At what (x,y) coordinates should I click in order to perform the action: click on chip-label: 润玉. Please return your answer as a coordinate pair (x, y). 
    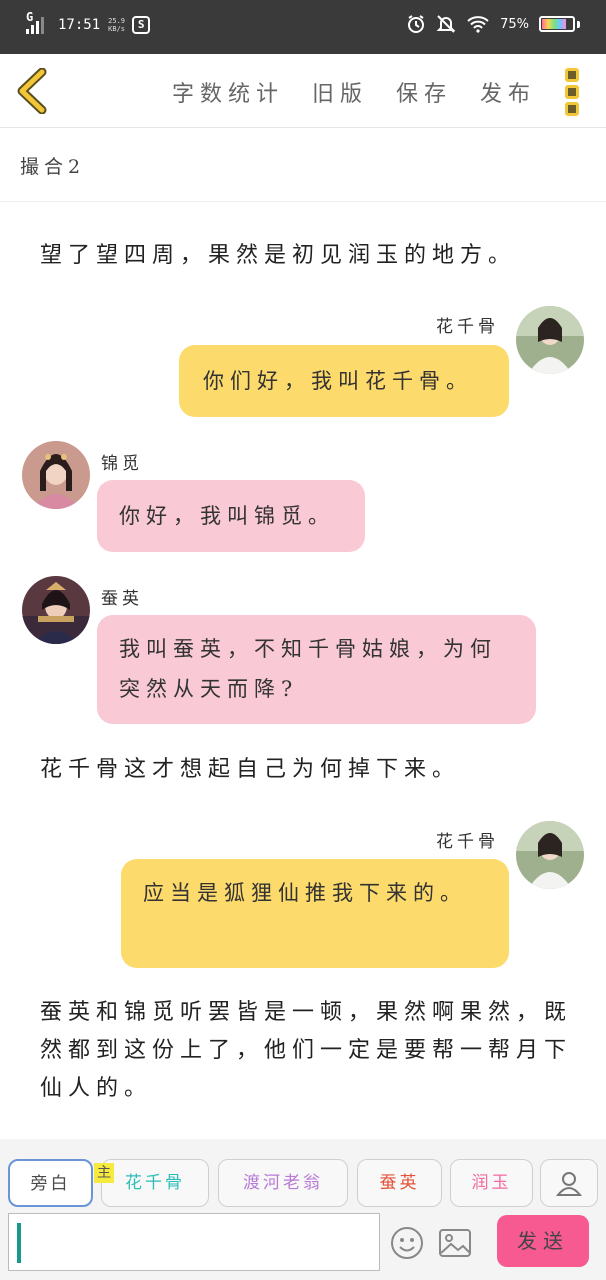
    Looking at the image, I should click on (491, 1183).